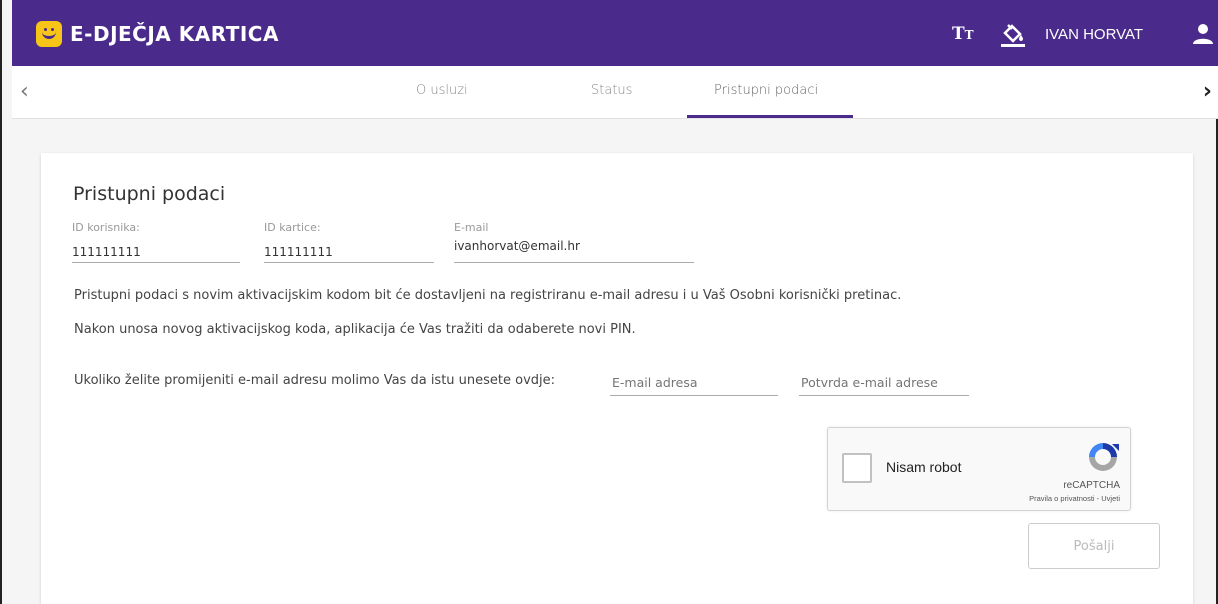 This screenshot has width=1218, height=604. I want to click on new-email-underline, so click(694, 395).